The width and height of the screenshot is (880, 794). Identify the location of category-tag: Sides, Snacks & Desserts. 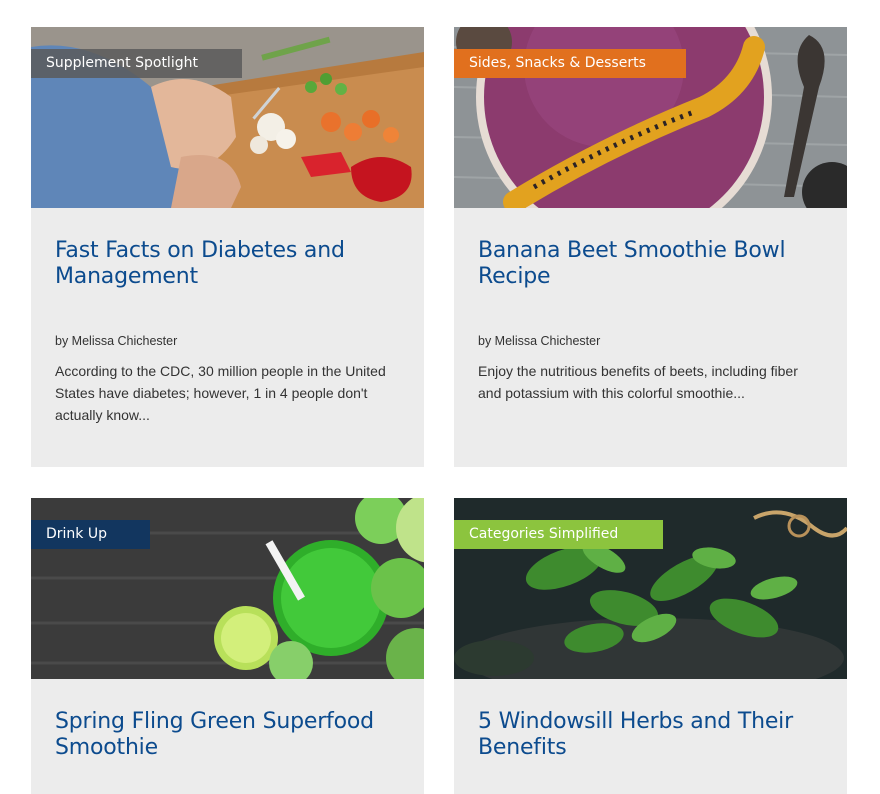
(570, 63).